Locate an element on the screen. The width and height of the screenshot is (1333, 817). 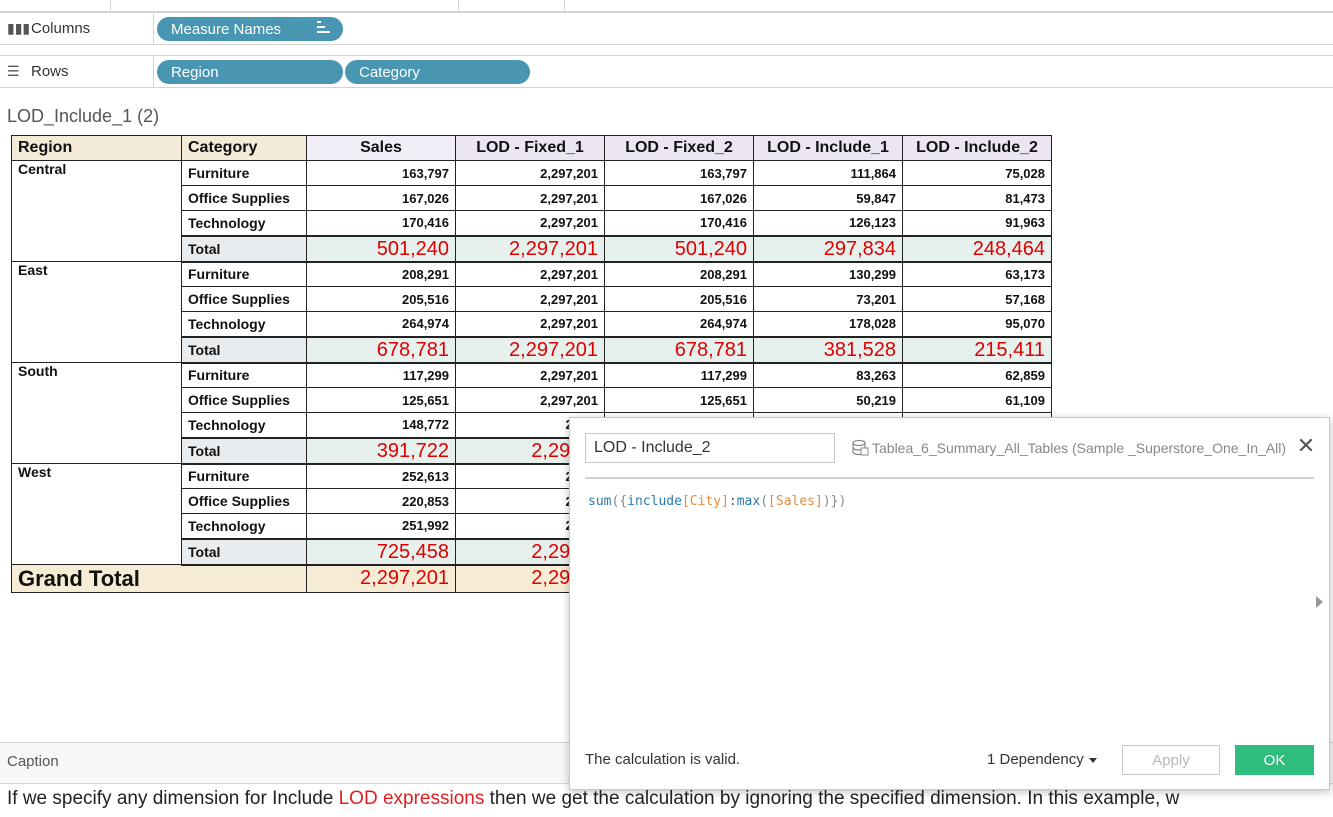
lod-include-2-value: 62,859 is located at coordinates (977, 375).